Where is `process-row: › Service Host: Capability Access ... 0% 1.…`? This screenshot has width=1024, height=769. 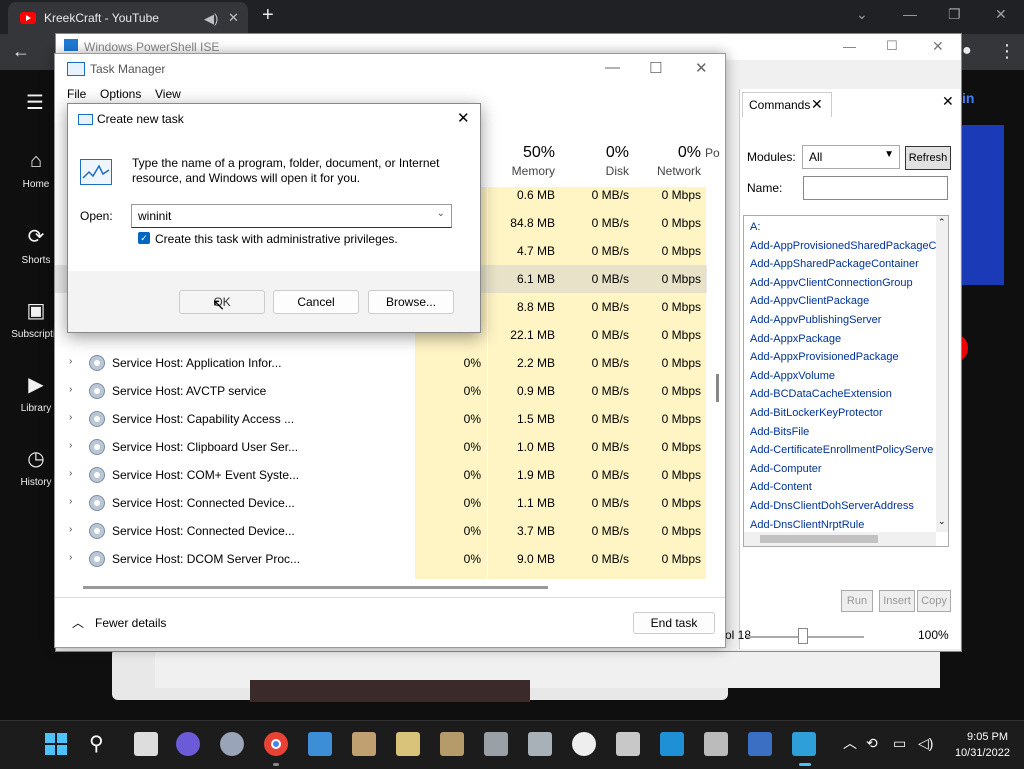 process-row: › Service Host: Capability Access ... 0% 1.… is located at coordinates (381, 419).